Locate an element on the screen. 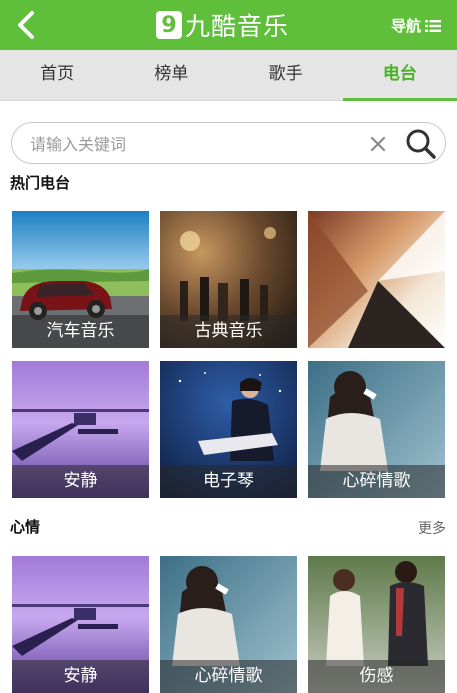  section-title-hot-radio: 热门电台 is located at coordinates (40, 183).